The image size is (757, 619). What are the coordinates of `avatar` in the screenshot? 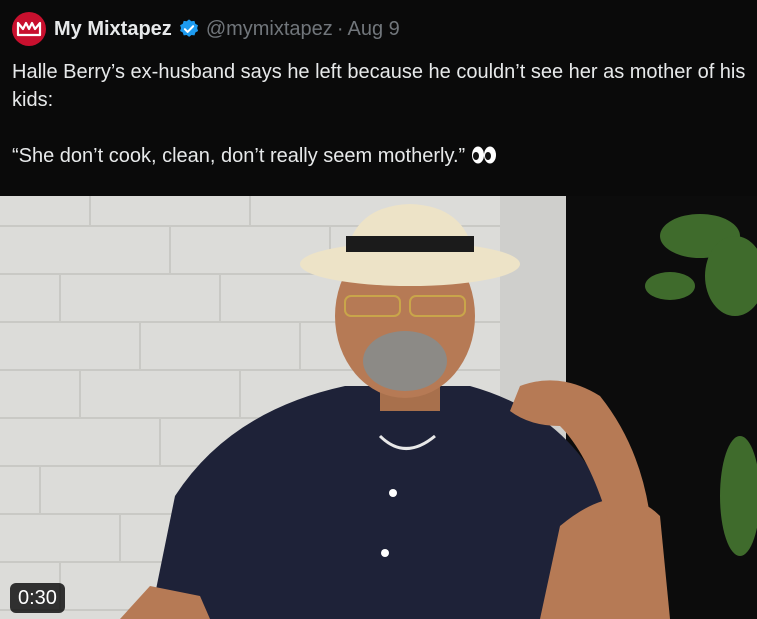 It's located at (29, 29).